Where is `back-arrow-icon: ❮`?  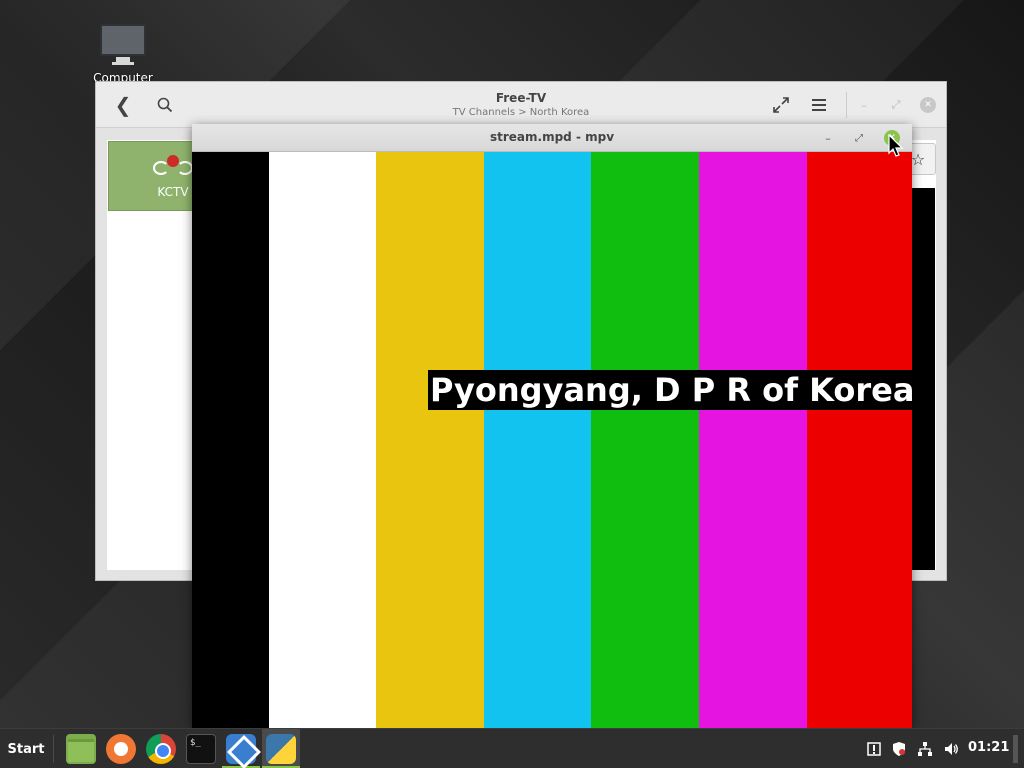
back-arrow-icon: ❮ is located at coordinates (123, 105).